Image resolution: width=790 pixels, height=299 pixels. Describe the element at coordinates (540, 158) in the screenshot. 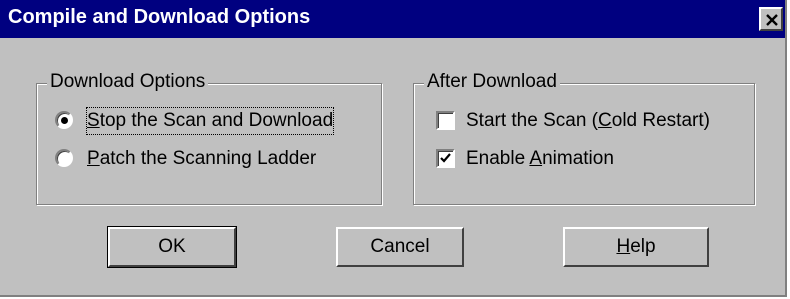

I see `enable-animation-label: Enable Animation` at that location.